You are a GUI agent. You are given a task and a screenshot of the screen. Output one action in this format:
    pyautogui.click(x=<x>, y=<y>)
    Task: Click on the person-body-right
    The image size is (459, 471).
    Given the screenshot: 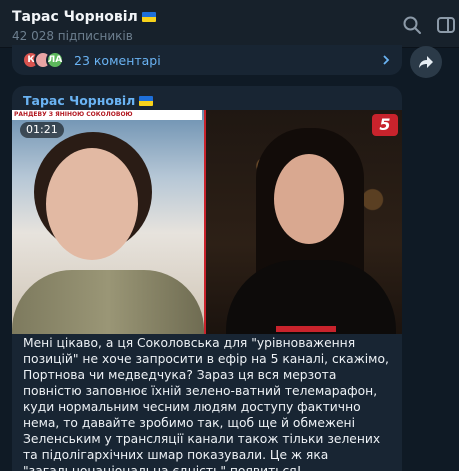 What is the action you would take?
    pyautogui.click(x=311, y=297)
    